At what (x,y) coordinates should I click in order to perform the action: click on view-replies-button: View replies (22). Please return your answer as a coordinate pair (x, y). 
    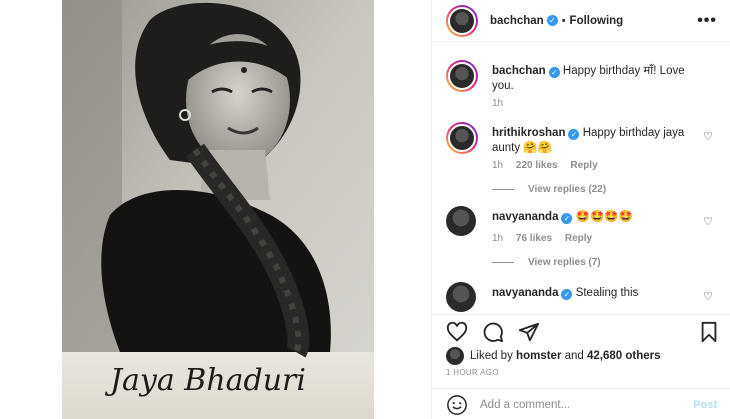
    Looking at the image, I should click on (549, 189).